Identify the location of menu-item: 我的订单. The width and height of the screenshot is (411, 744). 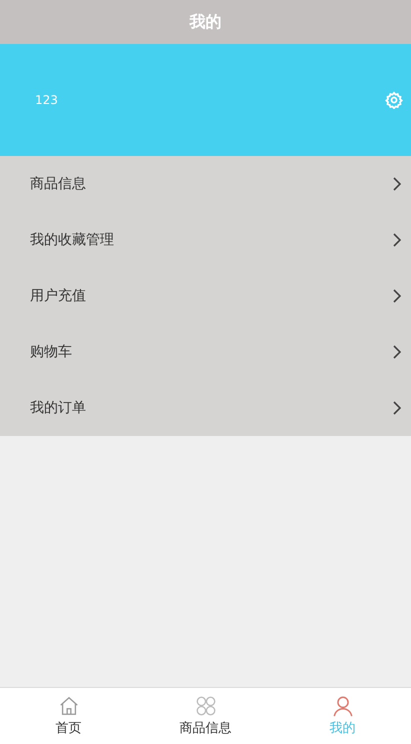
(205, 408).